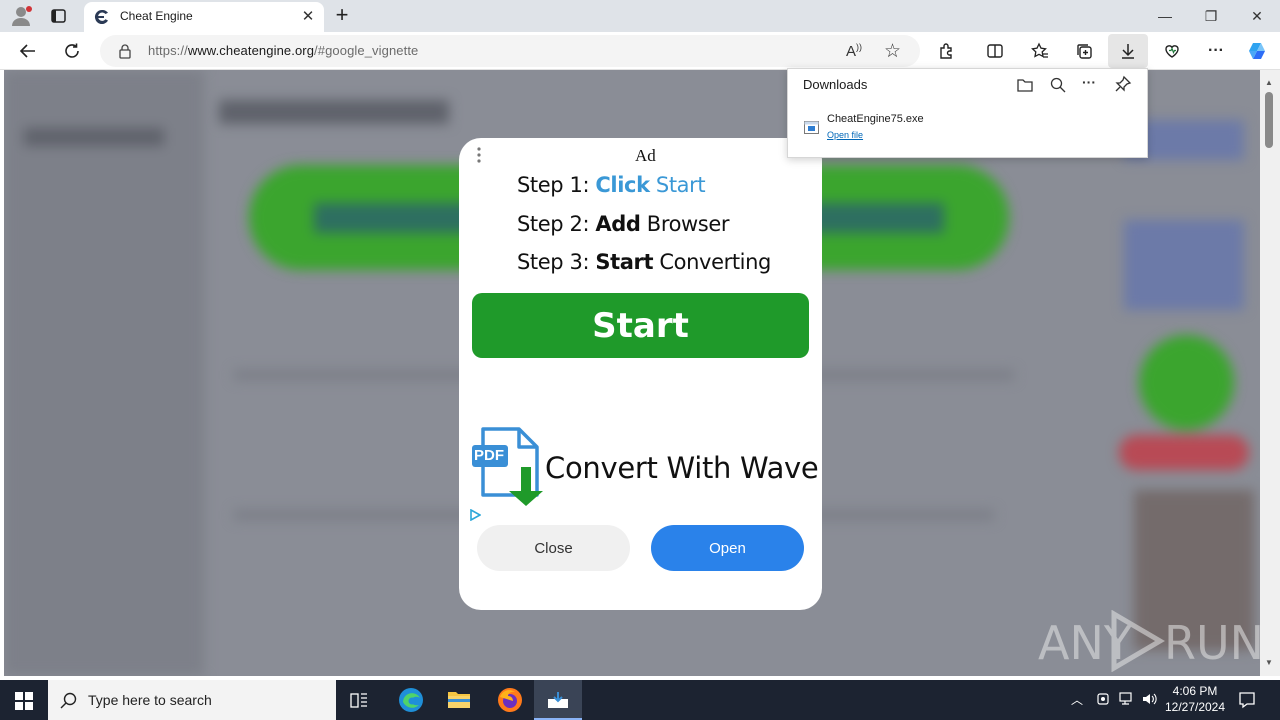 The height and width of the screenshot is (720, 1280). What do you see at coordinates (967, 132) in the screenshot?
I see `download-item: CheatEngine75.exe Open file` at bounding box center [967, 132].